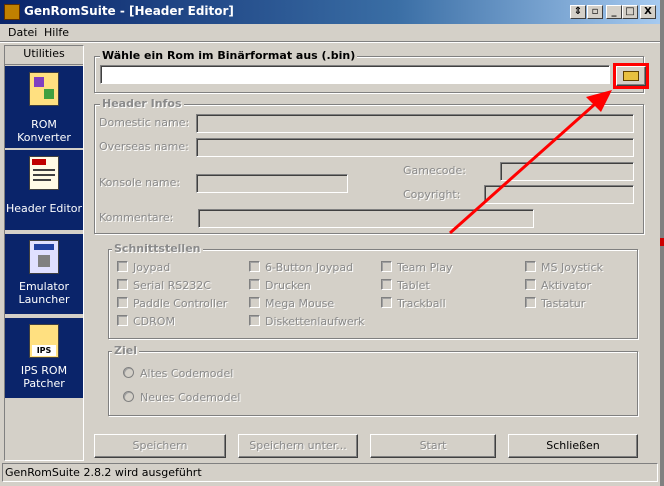  What do you see at coordinates (187, 373) in the screenshot?
I see `altes-codemodel-label: Altes Codemodel` at bounding box center [187, 373].